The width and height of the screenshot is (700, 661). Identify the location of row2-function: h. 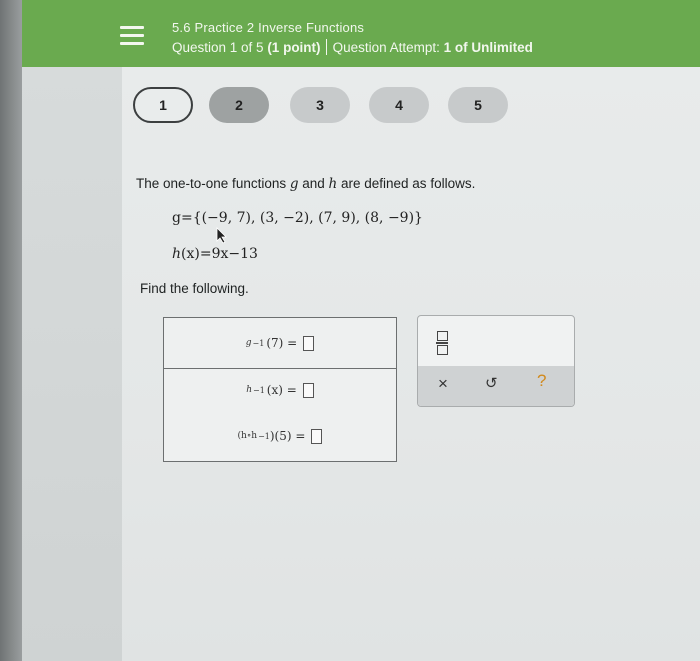
(249, 390).